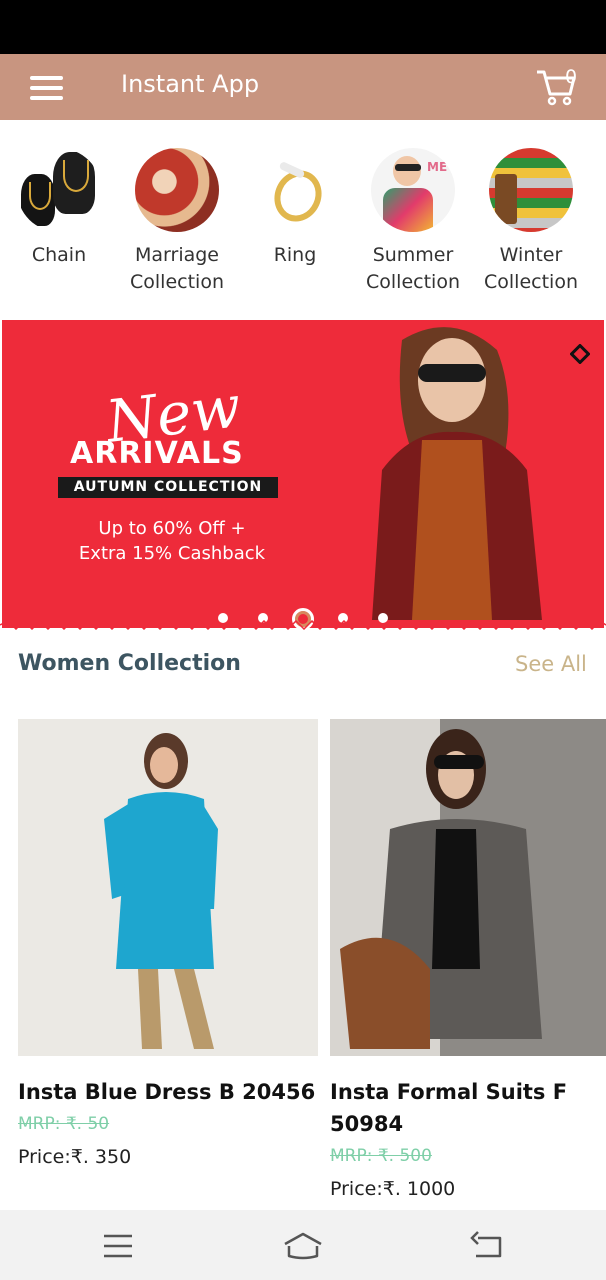 This screenshot has width=606, height=1280. I want to click on back-icon, so click(486, 1244).